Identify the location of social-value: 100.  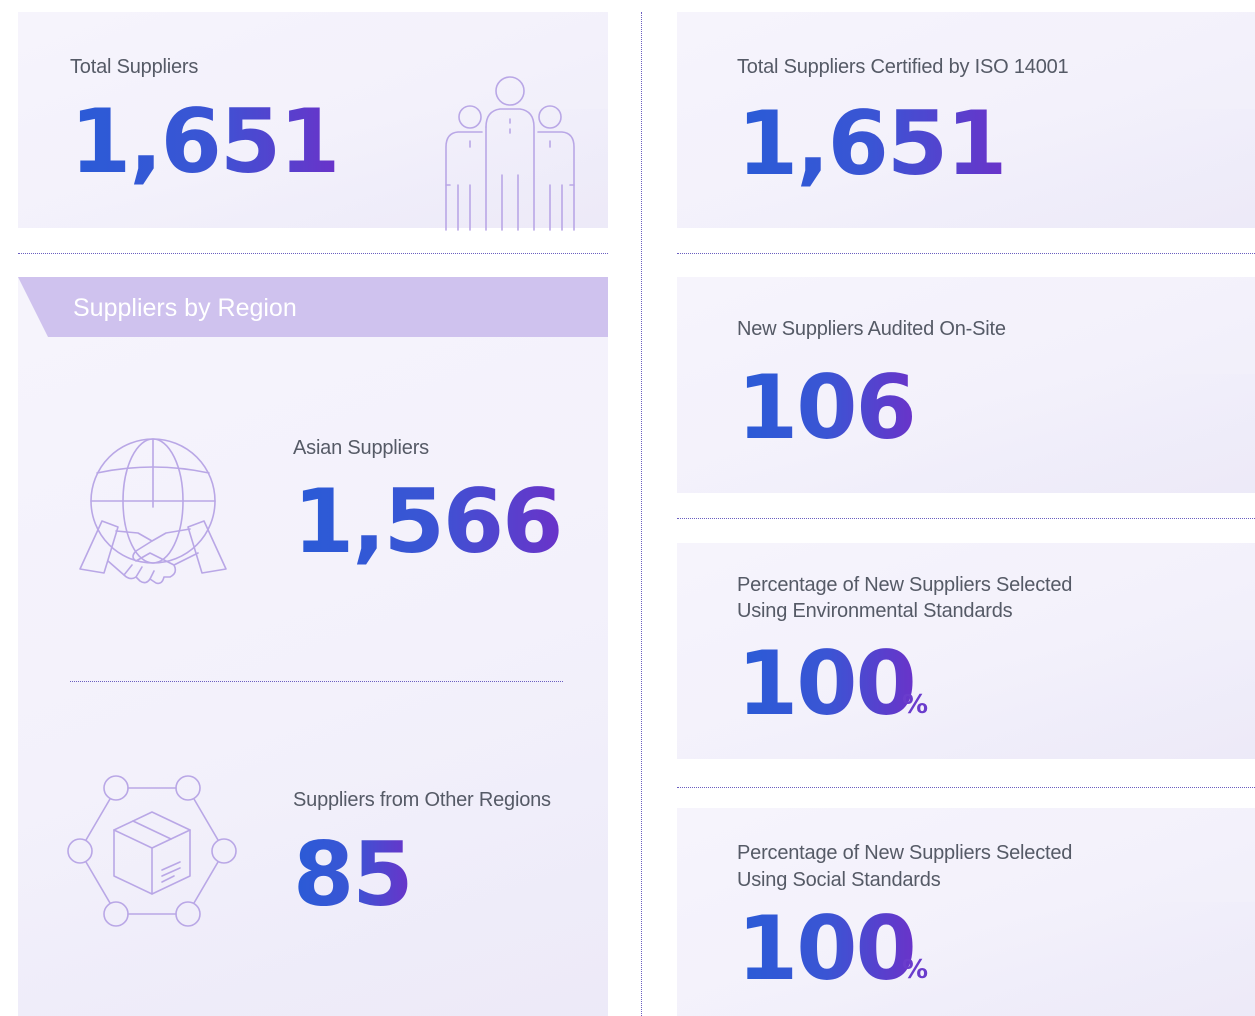
(827, 948).